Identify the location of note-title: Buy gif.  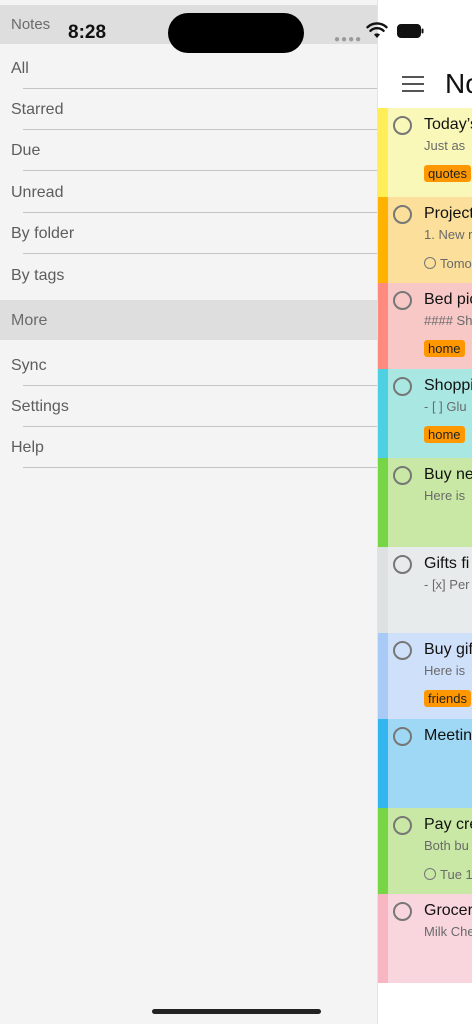
(448, 649).